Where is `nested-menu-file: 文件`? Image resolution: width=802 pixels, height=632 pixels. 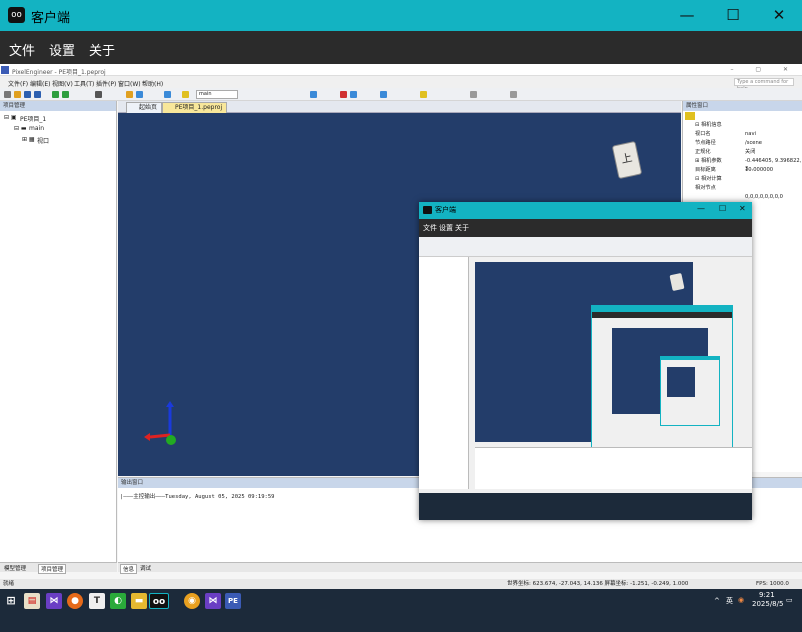 nested-menu-file: 文件 is located at coordinates (430, 228).